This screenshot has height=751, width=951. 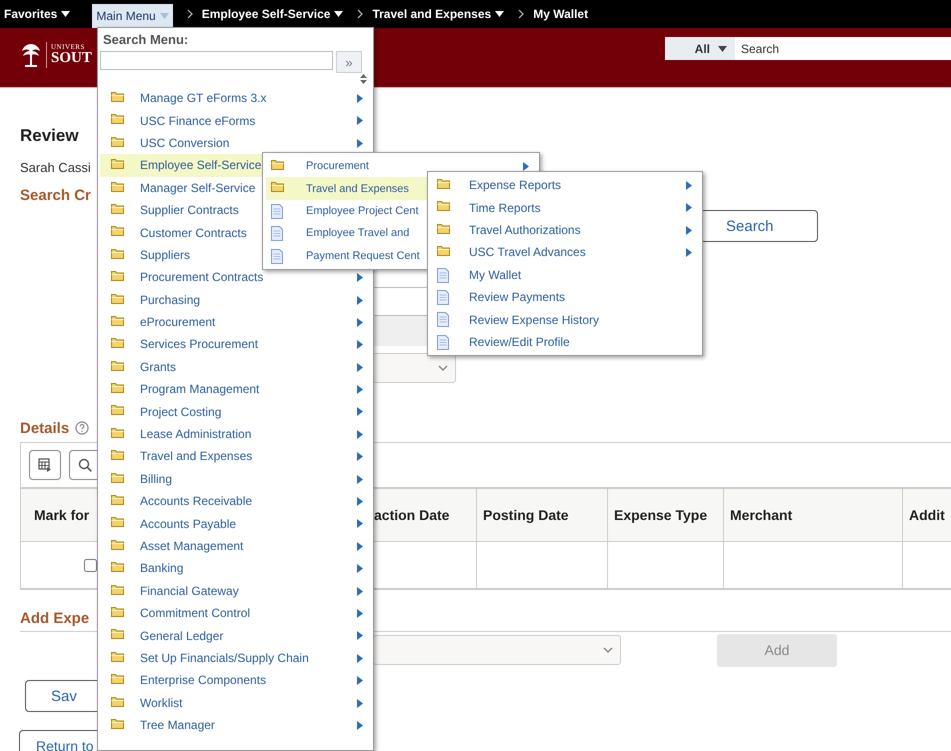 I want to click on column-header: Merchant, so click(x=812, y=515).